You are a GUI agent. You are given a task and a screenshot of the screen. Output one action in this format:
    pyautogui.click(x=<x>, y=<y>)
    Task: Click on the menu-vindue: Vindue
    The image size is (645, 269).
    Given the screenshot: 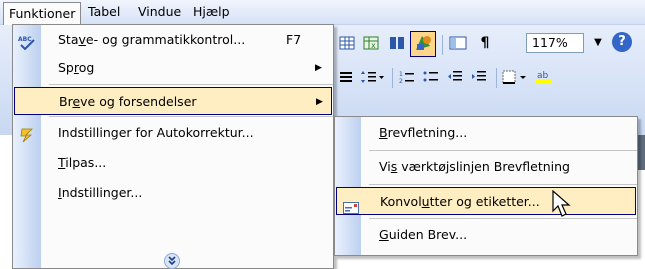 What is the action you would take?
    pyautogui.click(x=159, y=12)
    